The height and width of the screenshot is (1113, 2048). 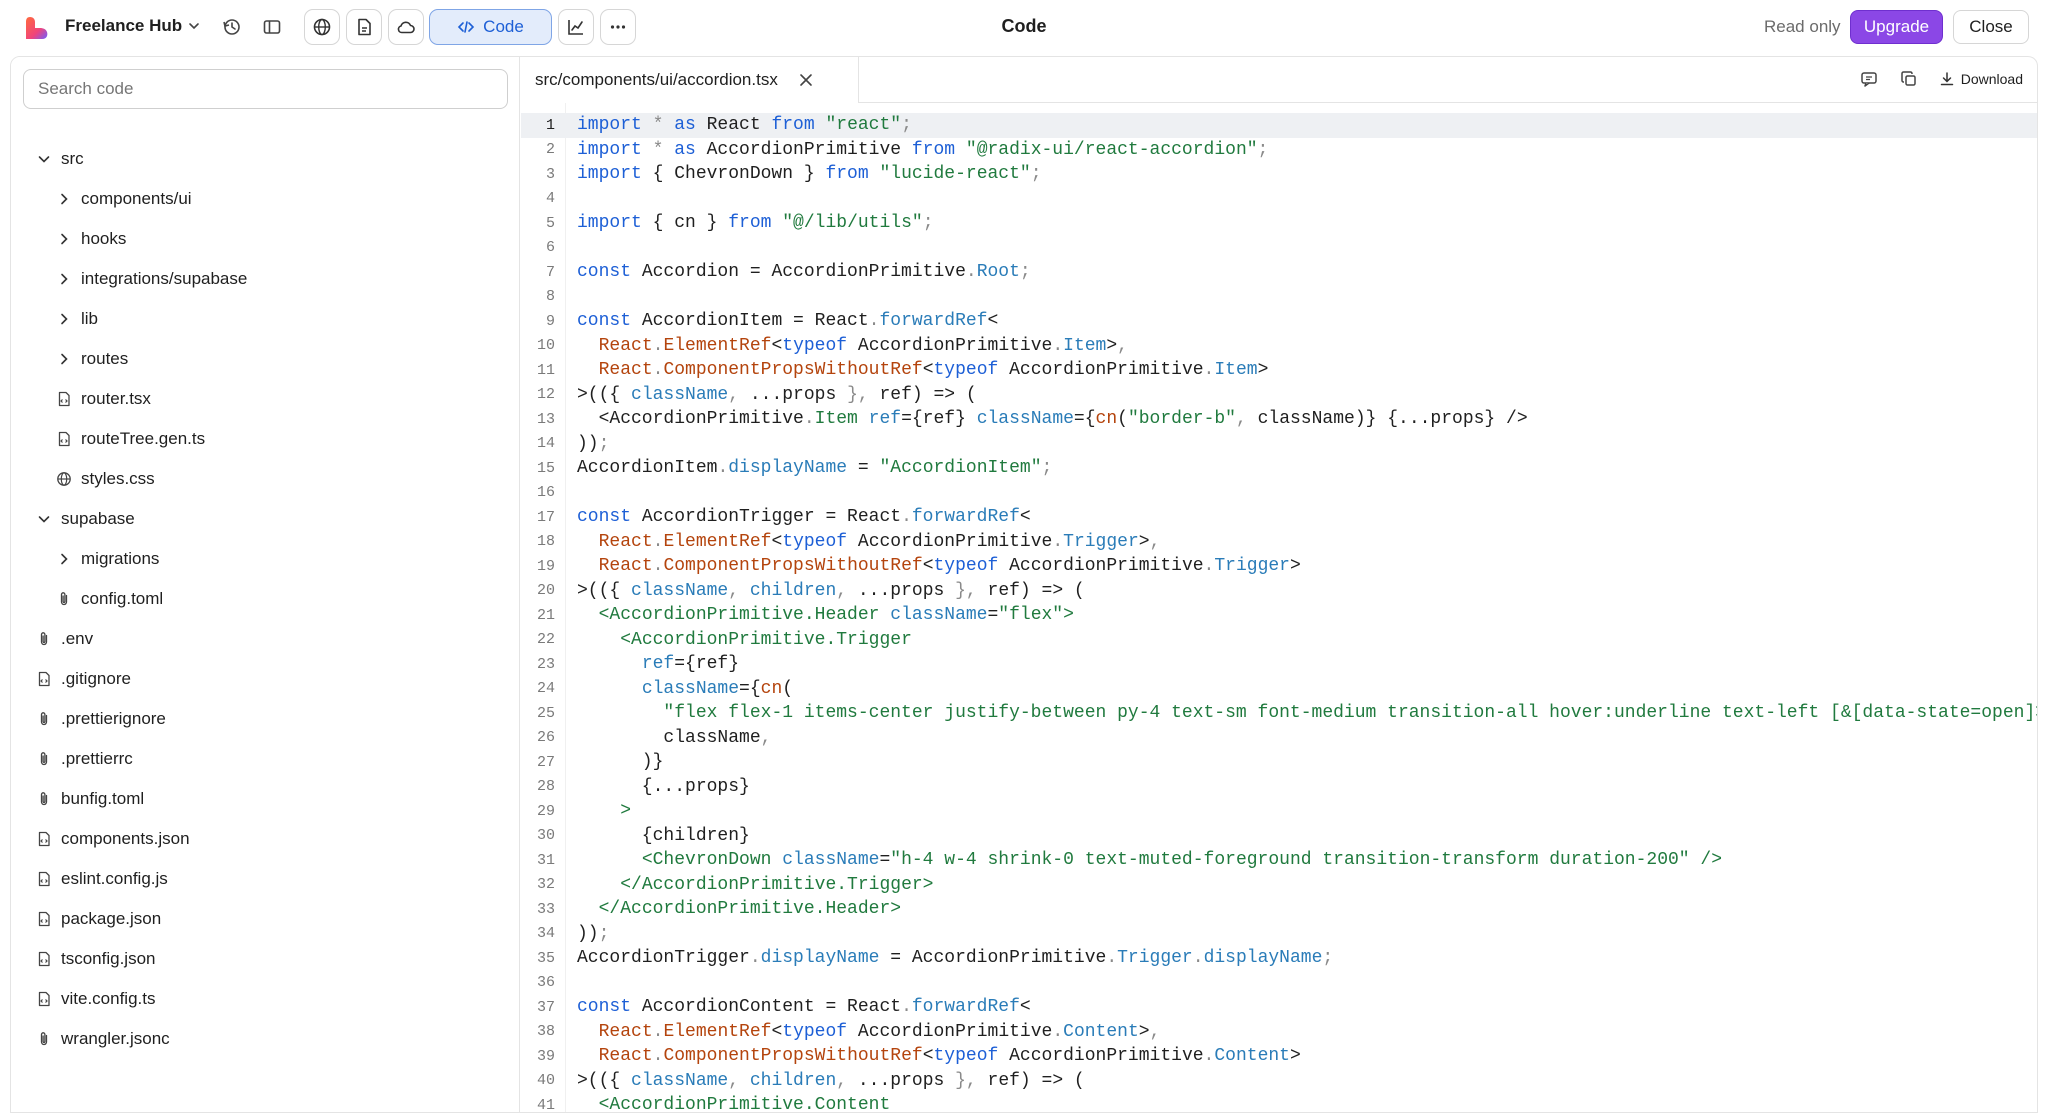 I want to click on tree-folder: migrations, so click(x=107, y=559).